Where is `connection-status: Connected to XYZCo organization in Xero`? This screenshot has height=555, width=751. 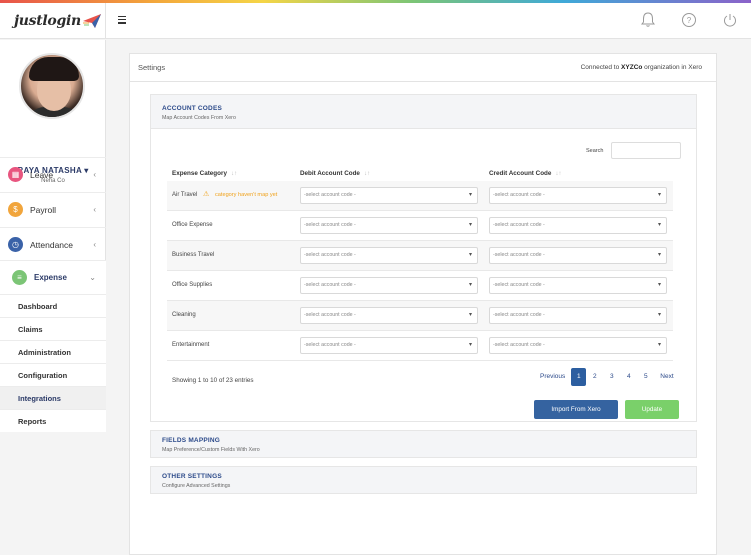
connection-status: Connected to XYZCo organization in Xero is located at coordinates (641, 67).